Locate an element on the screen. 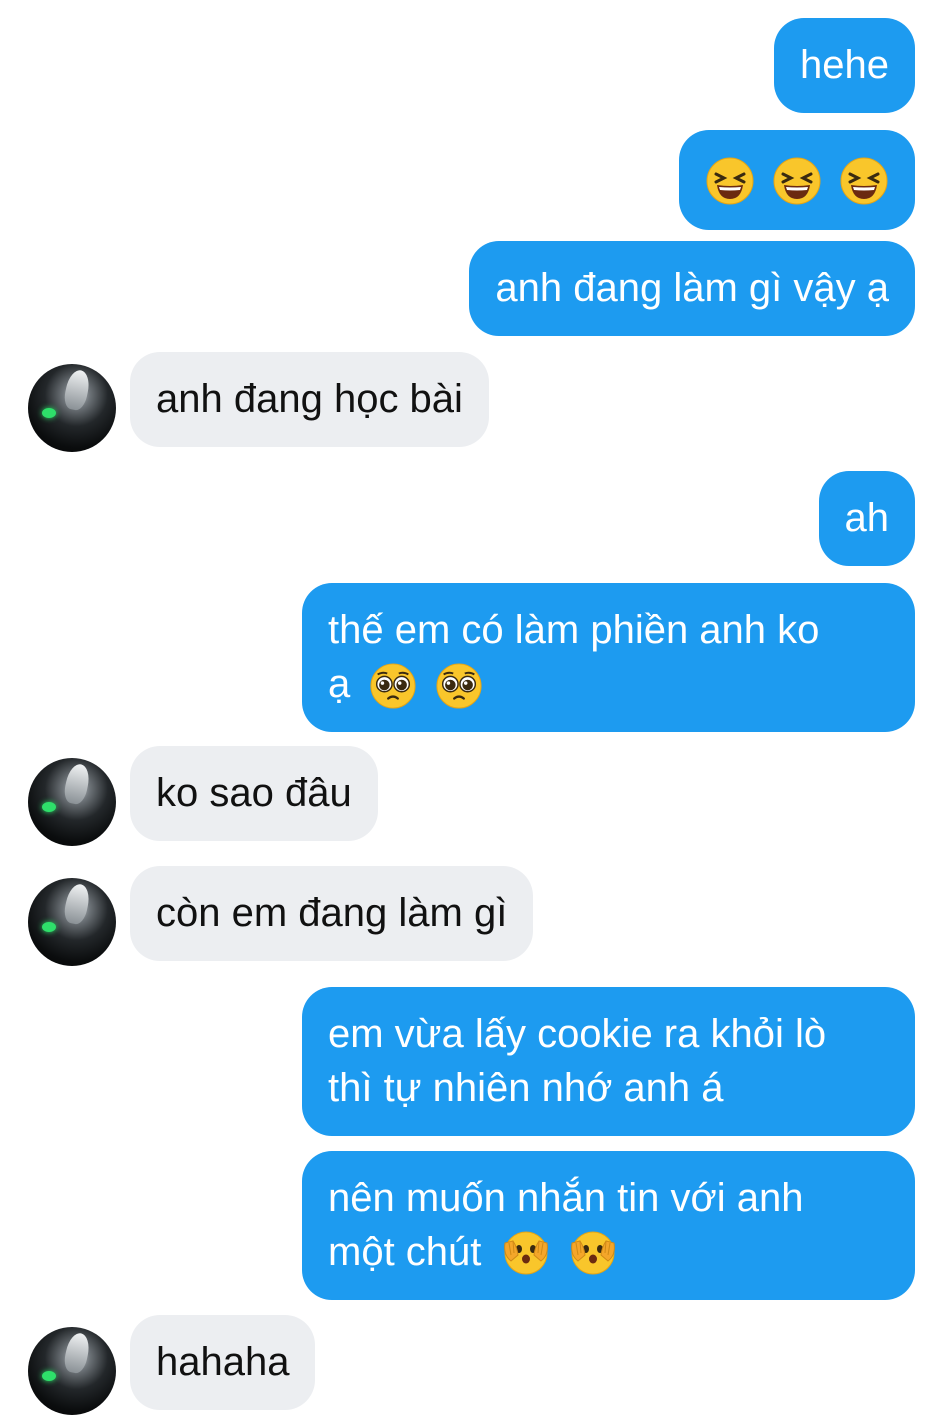  message-text: thế em có làm phiền anh ko is located at coordinates (574, 630).